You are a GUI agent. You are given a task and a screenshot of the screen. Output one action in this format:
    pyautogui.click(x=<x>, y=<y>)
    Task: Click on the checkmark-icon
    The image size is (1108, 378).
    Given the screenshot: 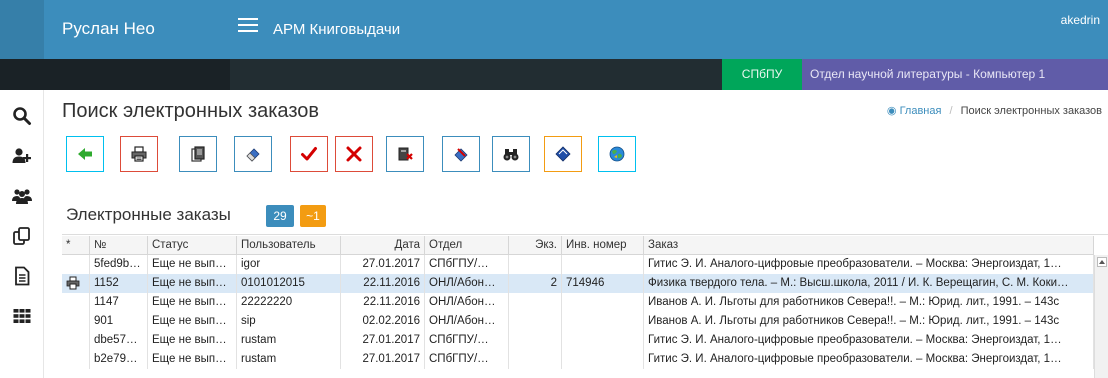 What is the action you would take?
    pyautogui.click(x=309, y=154)
    